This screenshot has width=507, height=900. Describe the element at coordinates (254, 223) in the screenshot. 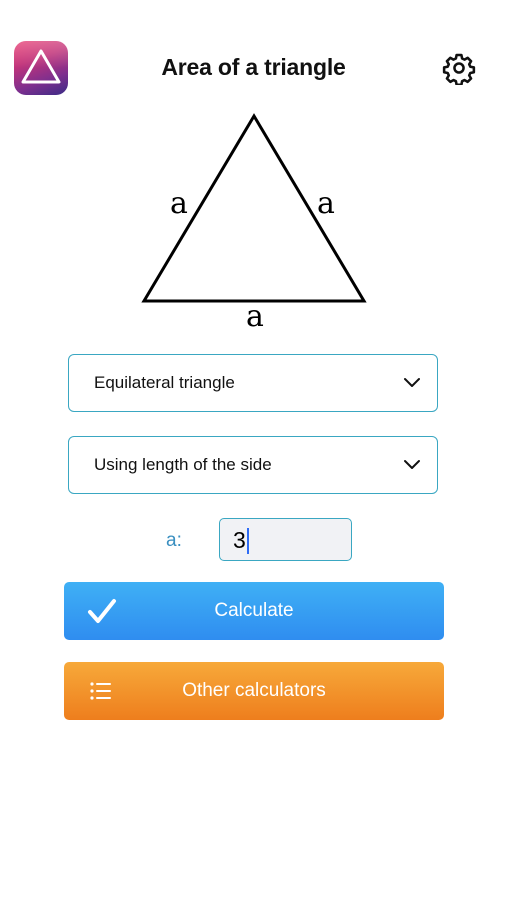

I see `triangle-diagram: a a a` at that location.